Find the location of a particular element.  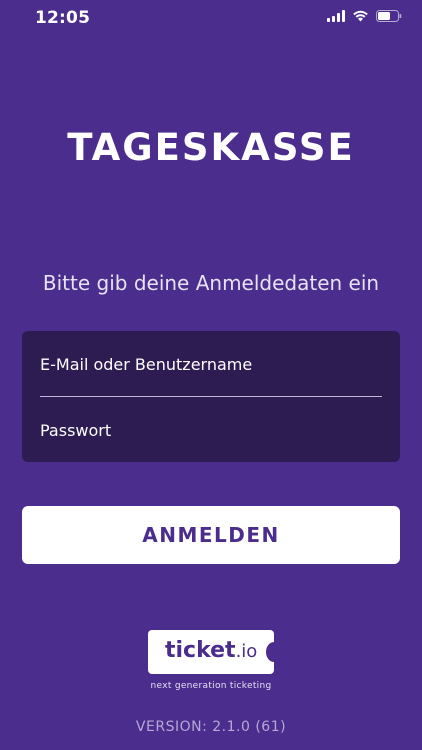

login-instructions: Bitte gib deine Anmeldedaten ein is located at coordinates (211, 283).